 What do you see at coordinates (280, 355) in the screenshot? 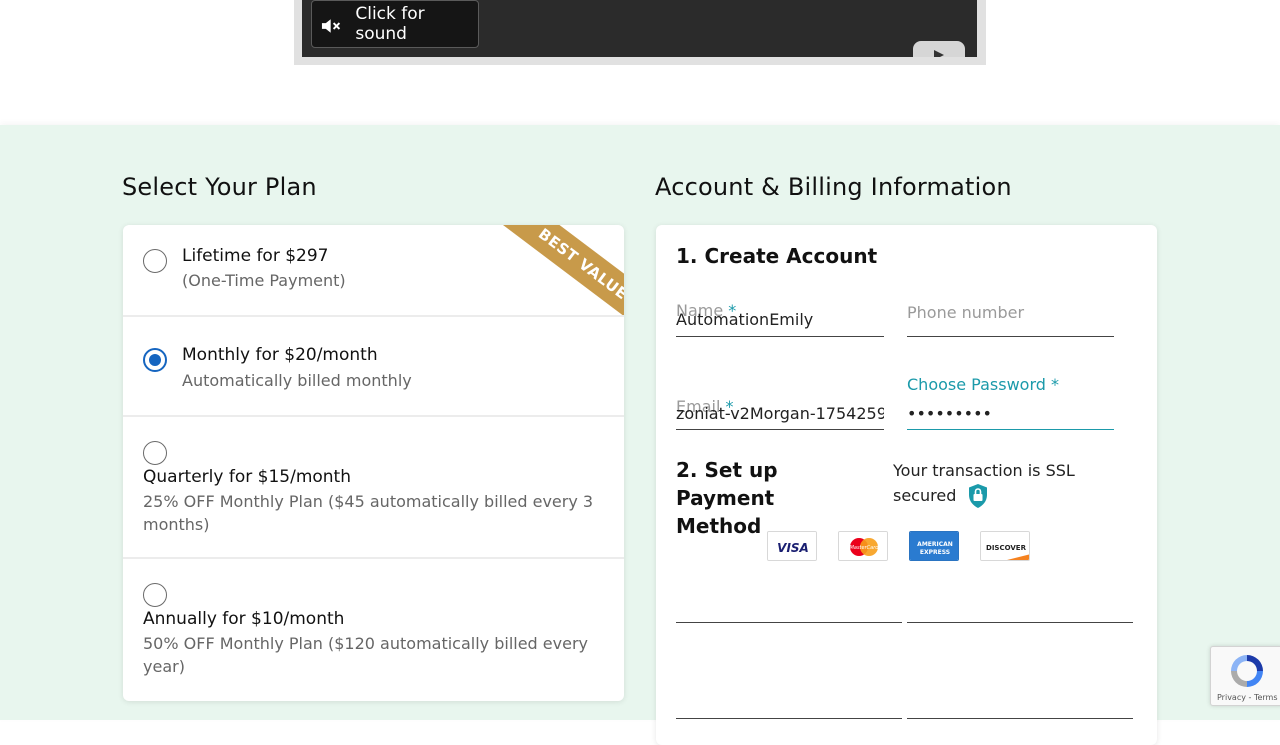
I see `plan-title: Monthly for $20/month` at bounding box center [280, 355].